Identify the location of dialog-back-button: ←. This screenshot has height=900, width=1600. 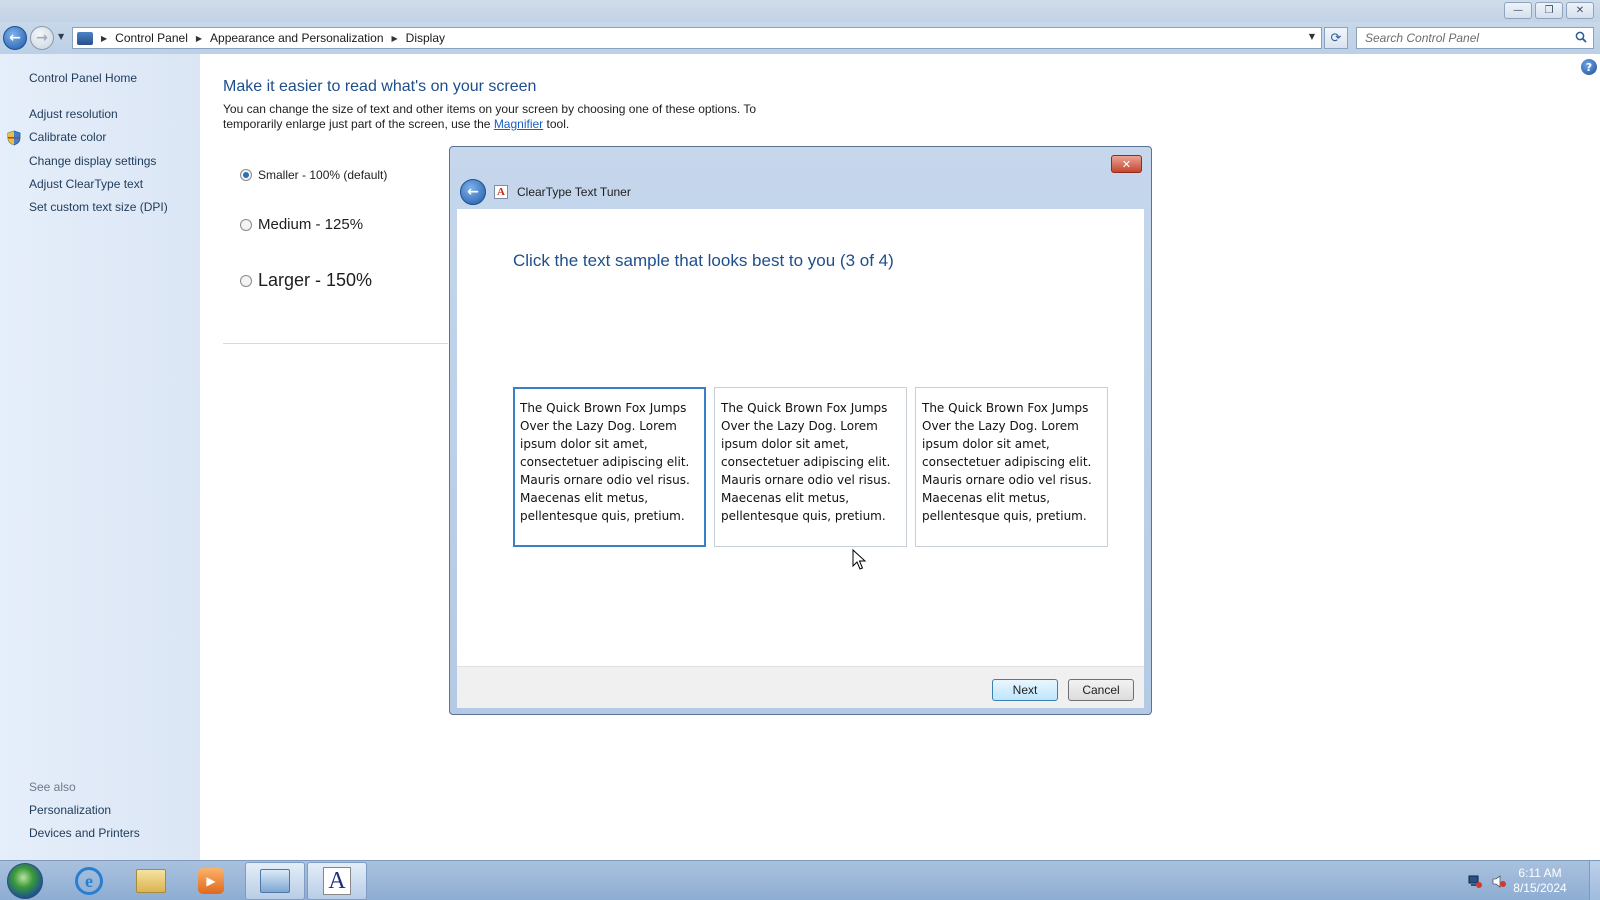
(473, 192).